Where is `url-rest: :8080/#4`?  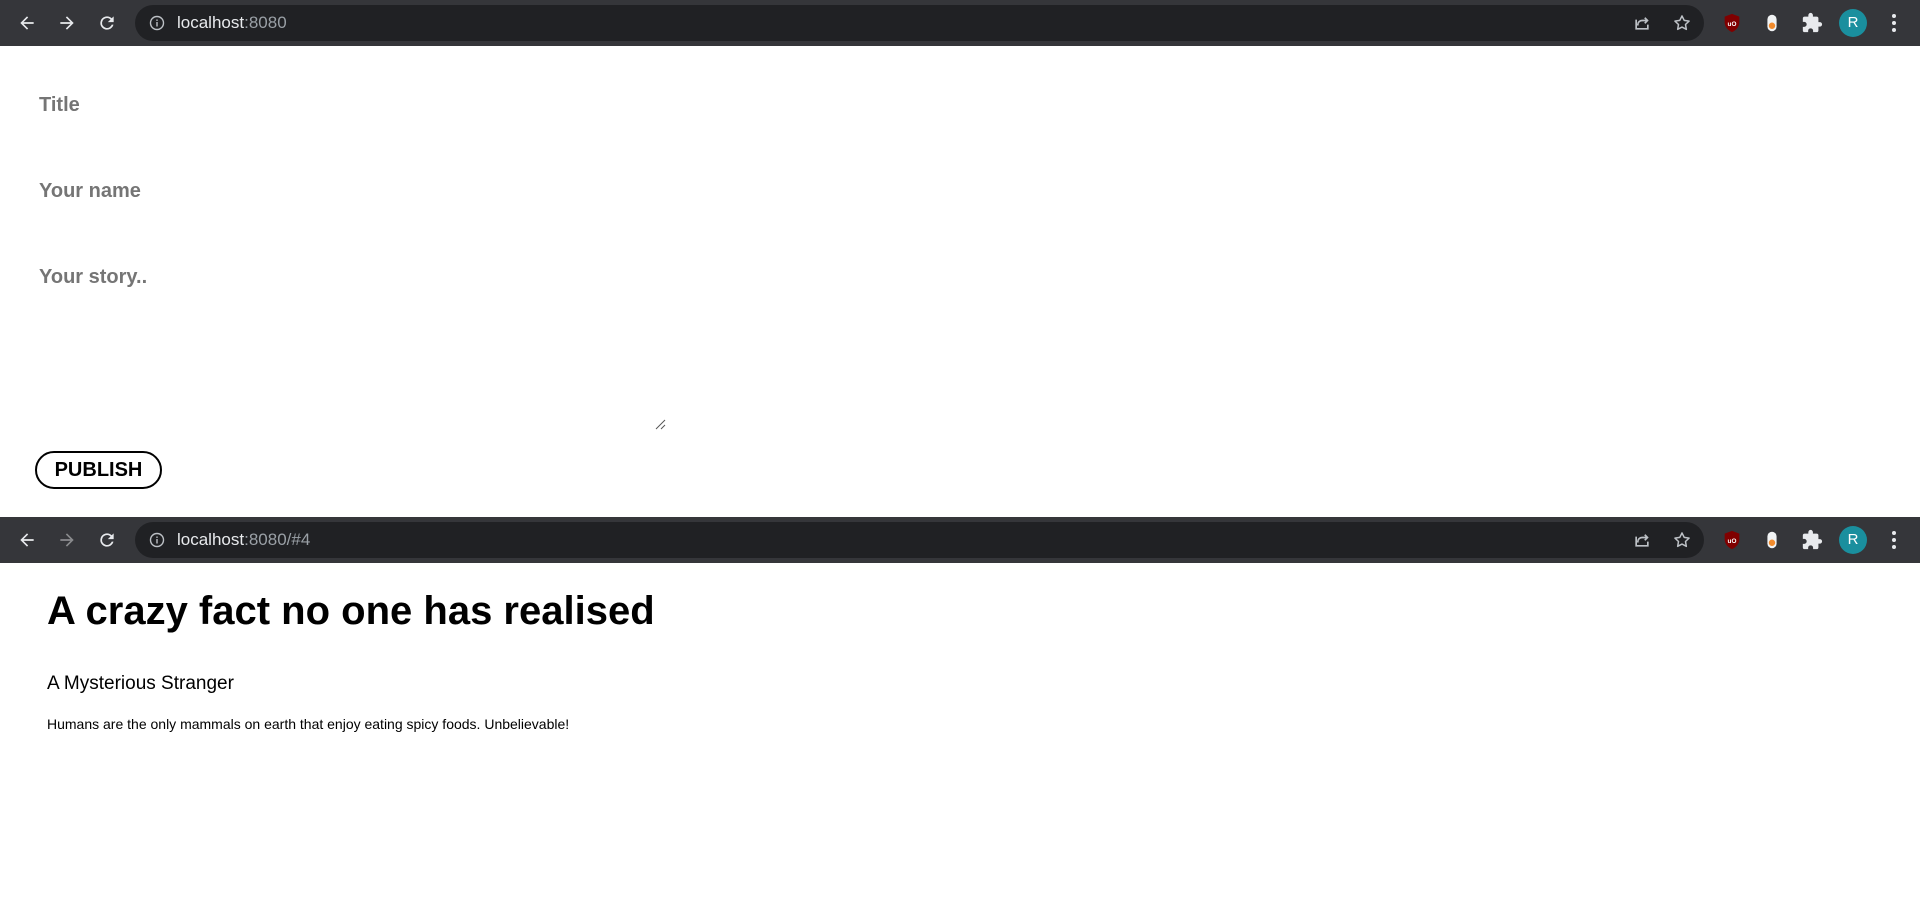
url-rest: :8080/#4 is located at coordinates (277, 539).